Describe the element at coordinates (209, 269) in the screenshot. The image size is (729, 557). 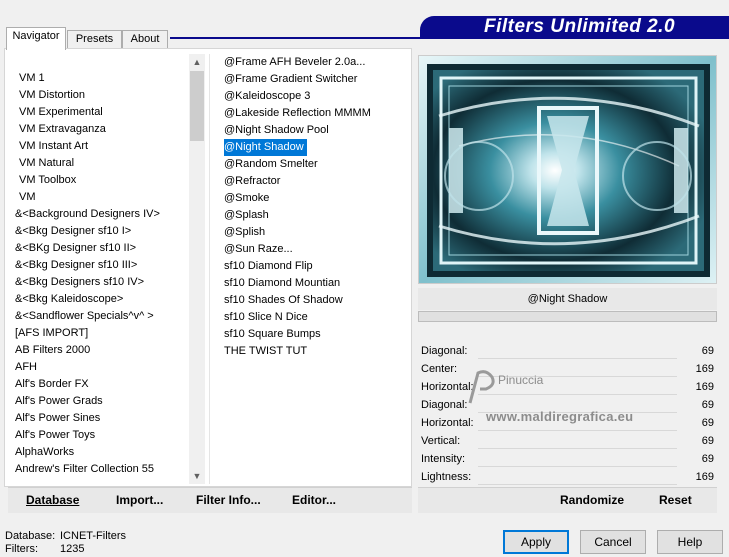
I see `list-divider` at that location.